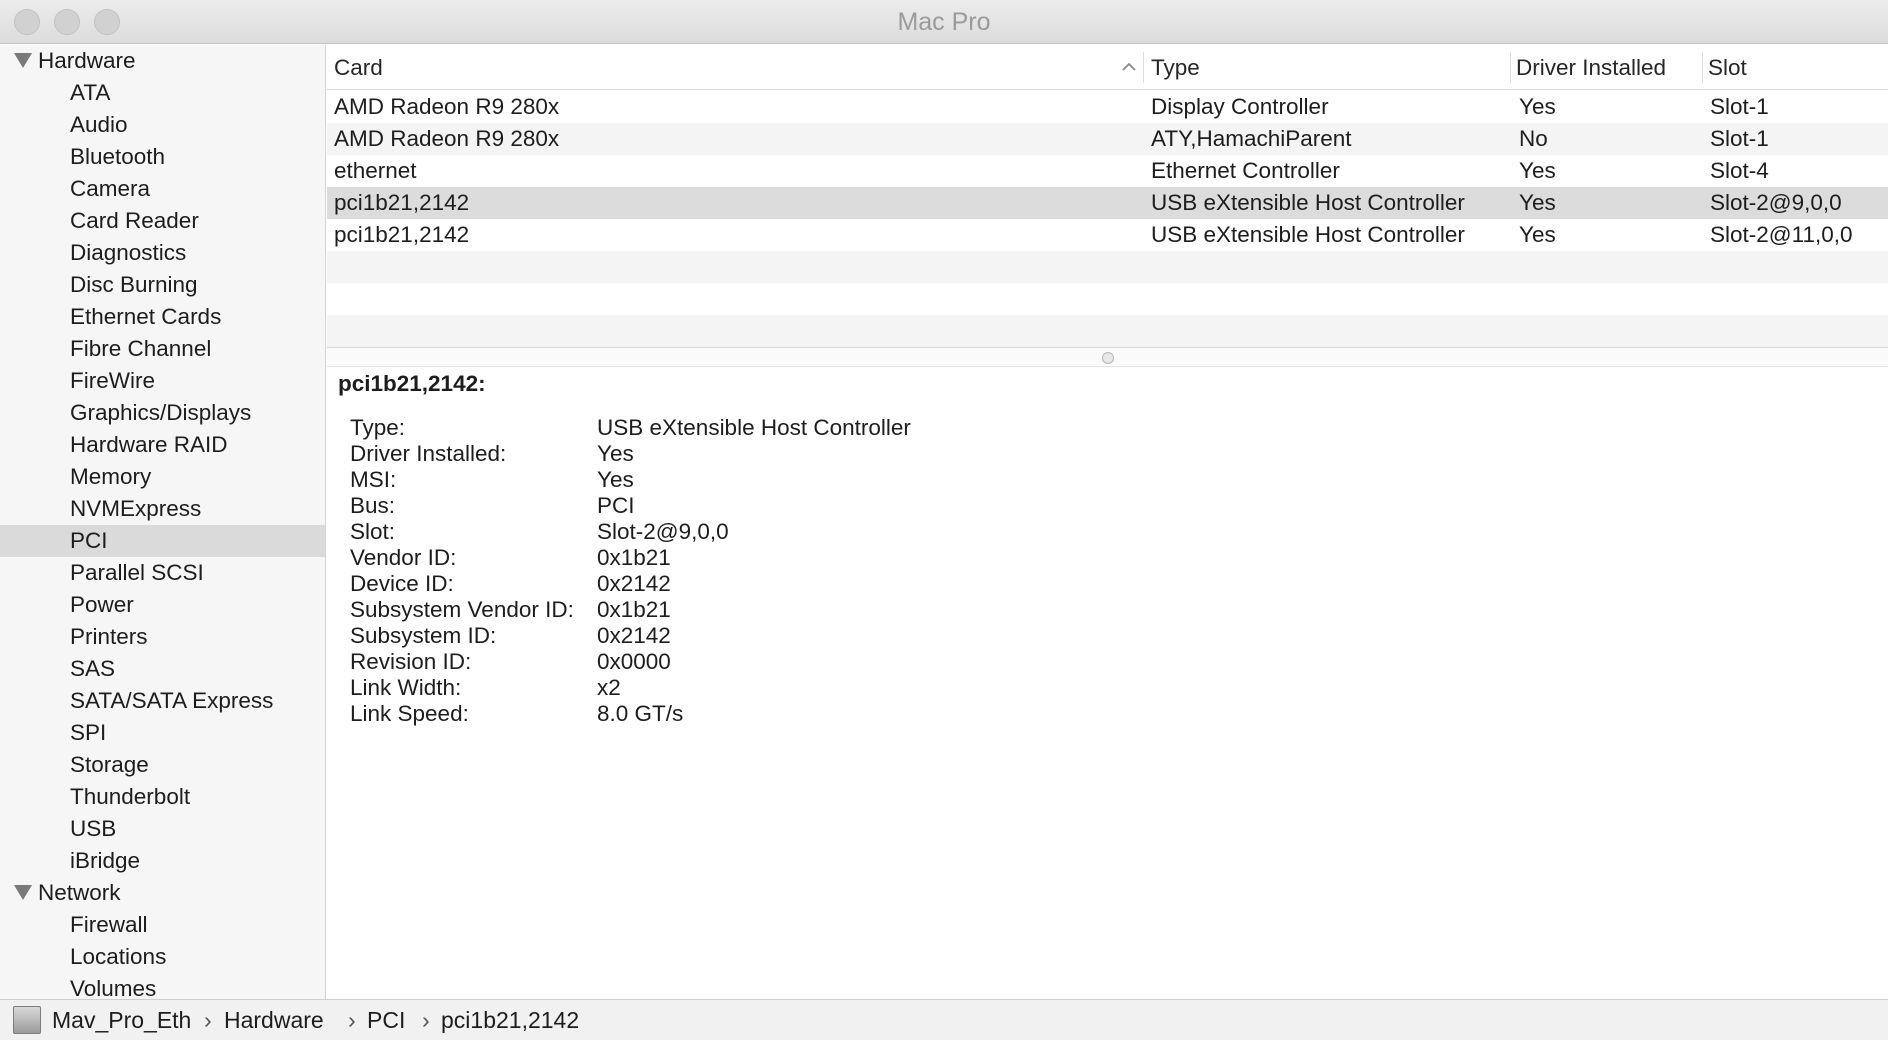 The height and width of the screenshot is (1040, 1888). Describe the element at coordinates (423, 635) in the screenshot. I see `detail-key: Subsystem ID:` at that location.